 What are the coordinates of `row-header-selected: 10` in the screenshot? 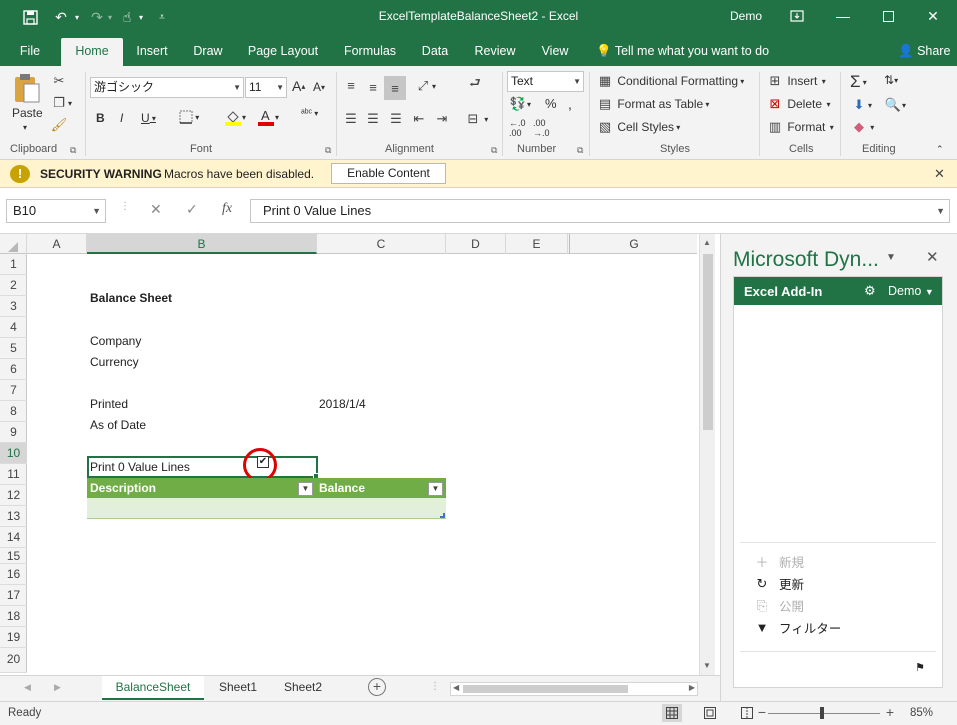 It's located at (13, 453).